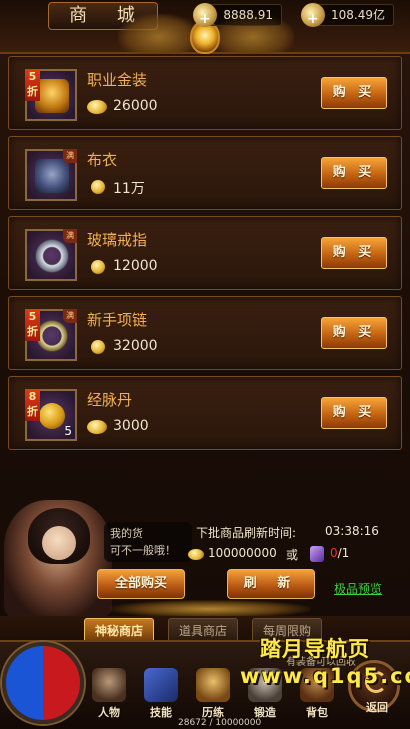 This screenshot has width=410, height=729. Describe the element at coordinates (205, 413) in the screenshot. I see `shop-item-row: 8折 5 经脉丹 3000 购 买` at that location.